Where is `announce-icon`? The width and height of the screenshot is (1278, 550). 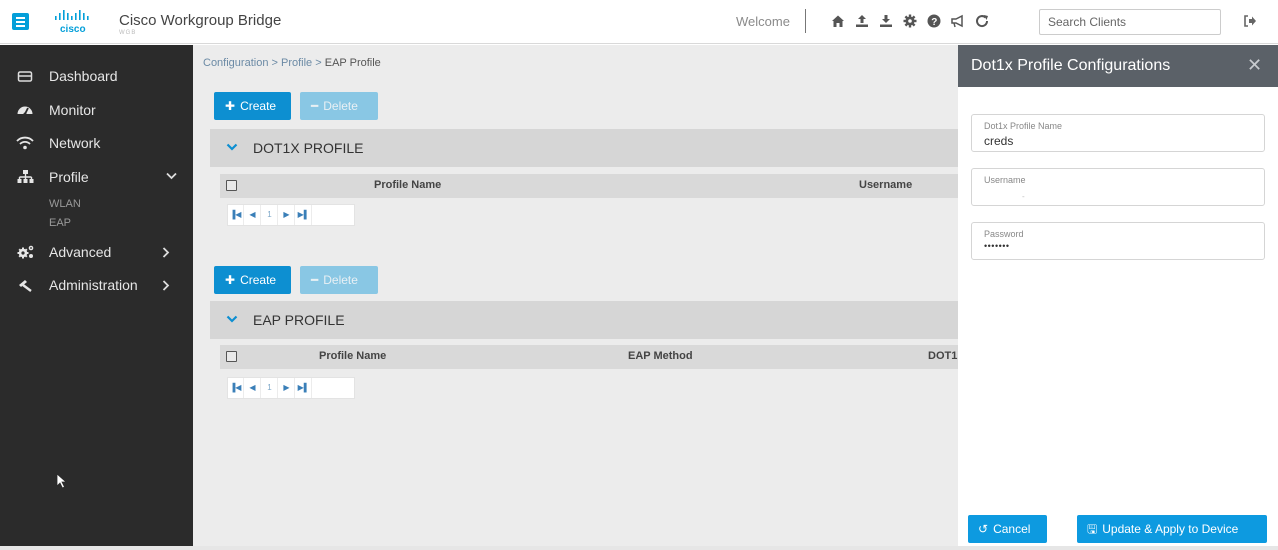 announce-icon is located at coordinates (958, 21).